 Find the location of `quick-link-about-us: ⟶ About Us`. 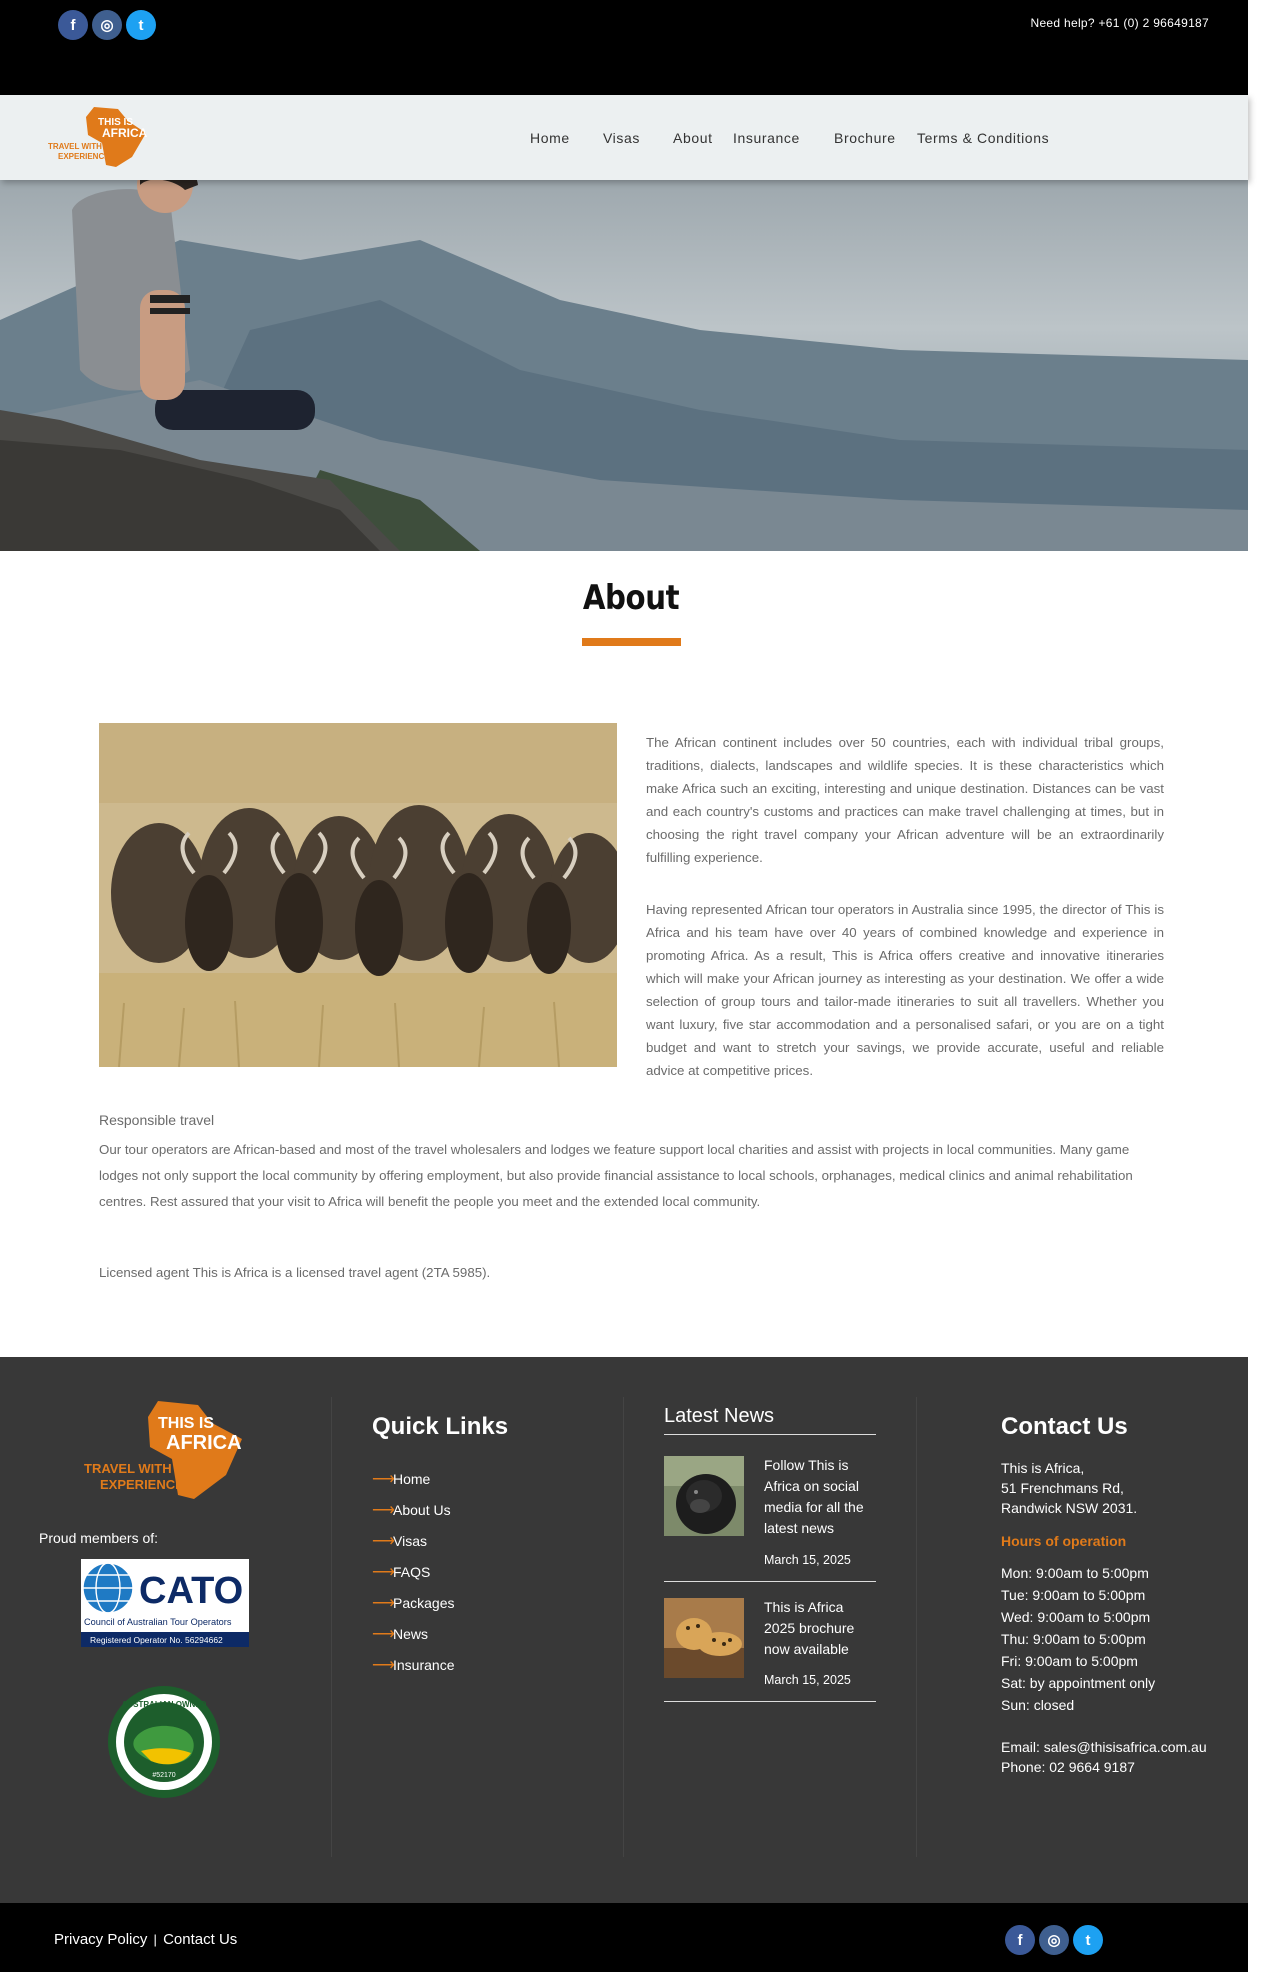

quick-link-about-us: ⟶ About Us is located at coordinates (413, 1509).